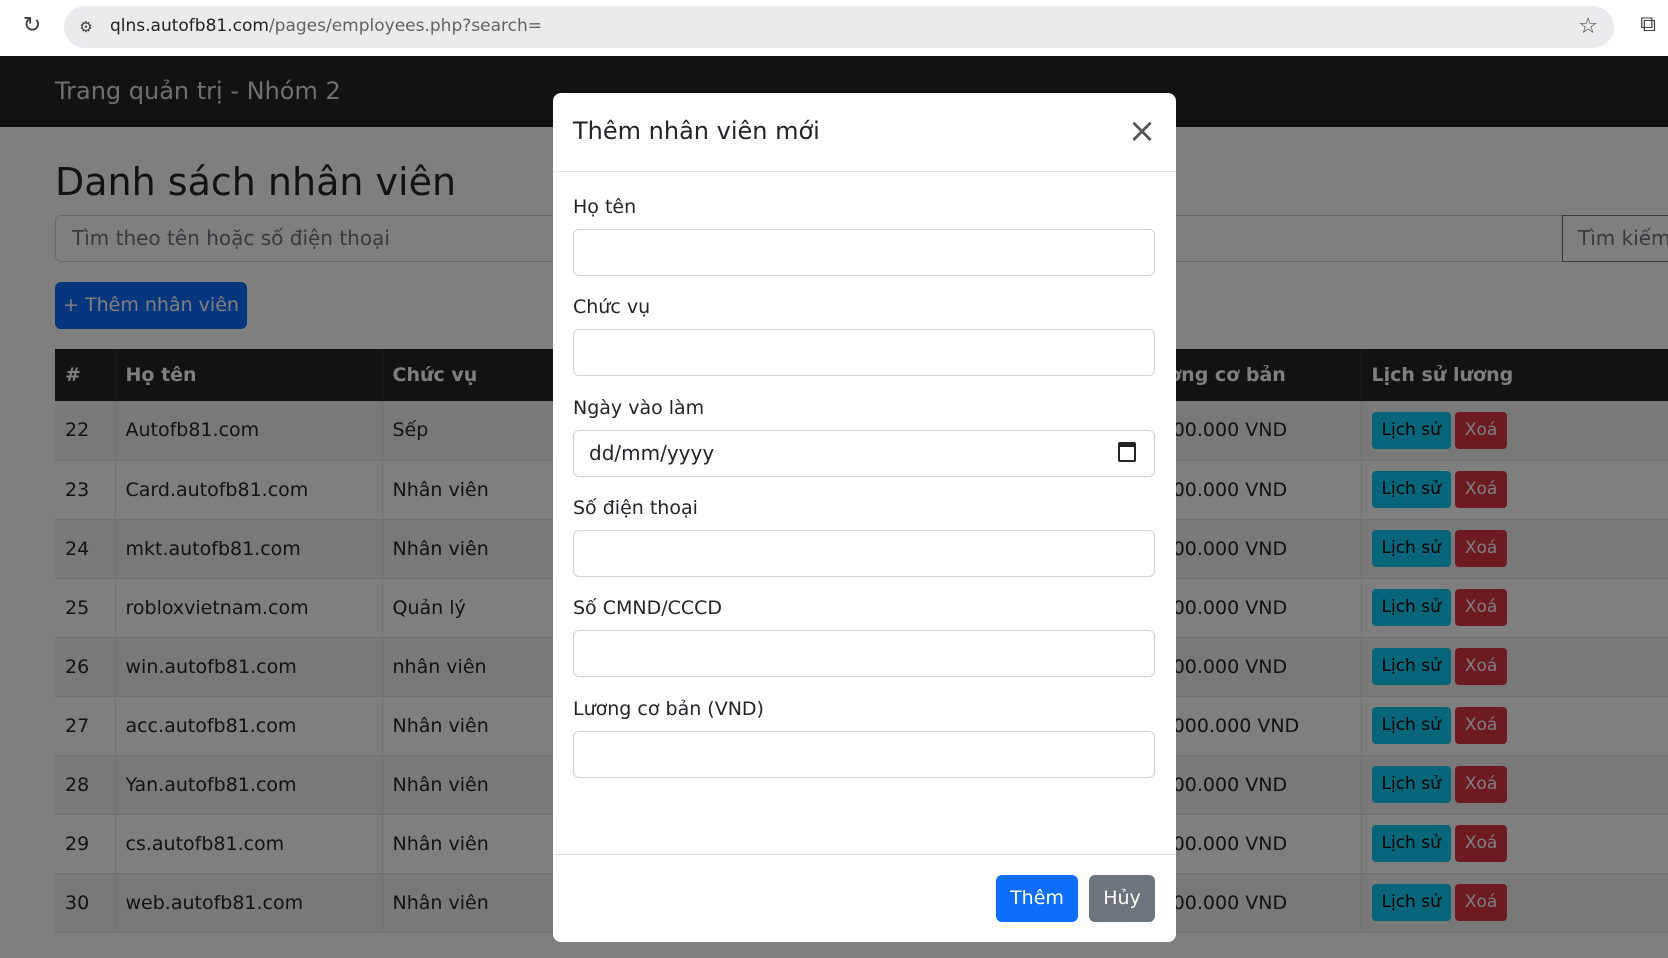 The width and height of the screenshot is (1668, 958). Describe the element at coordinates (668, 709) in the screenshot. I see `salary-label: Lương cơ bản (VND)` at that location.